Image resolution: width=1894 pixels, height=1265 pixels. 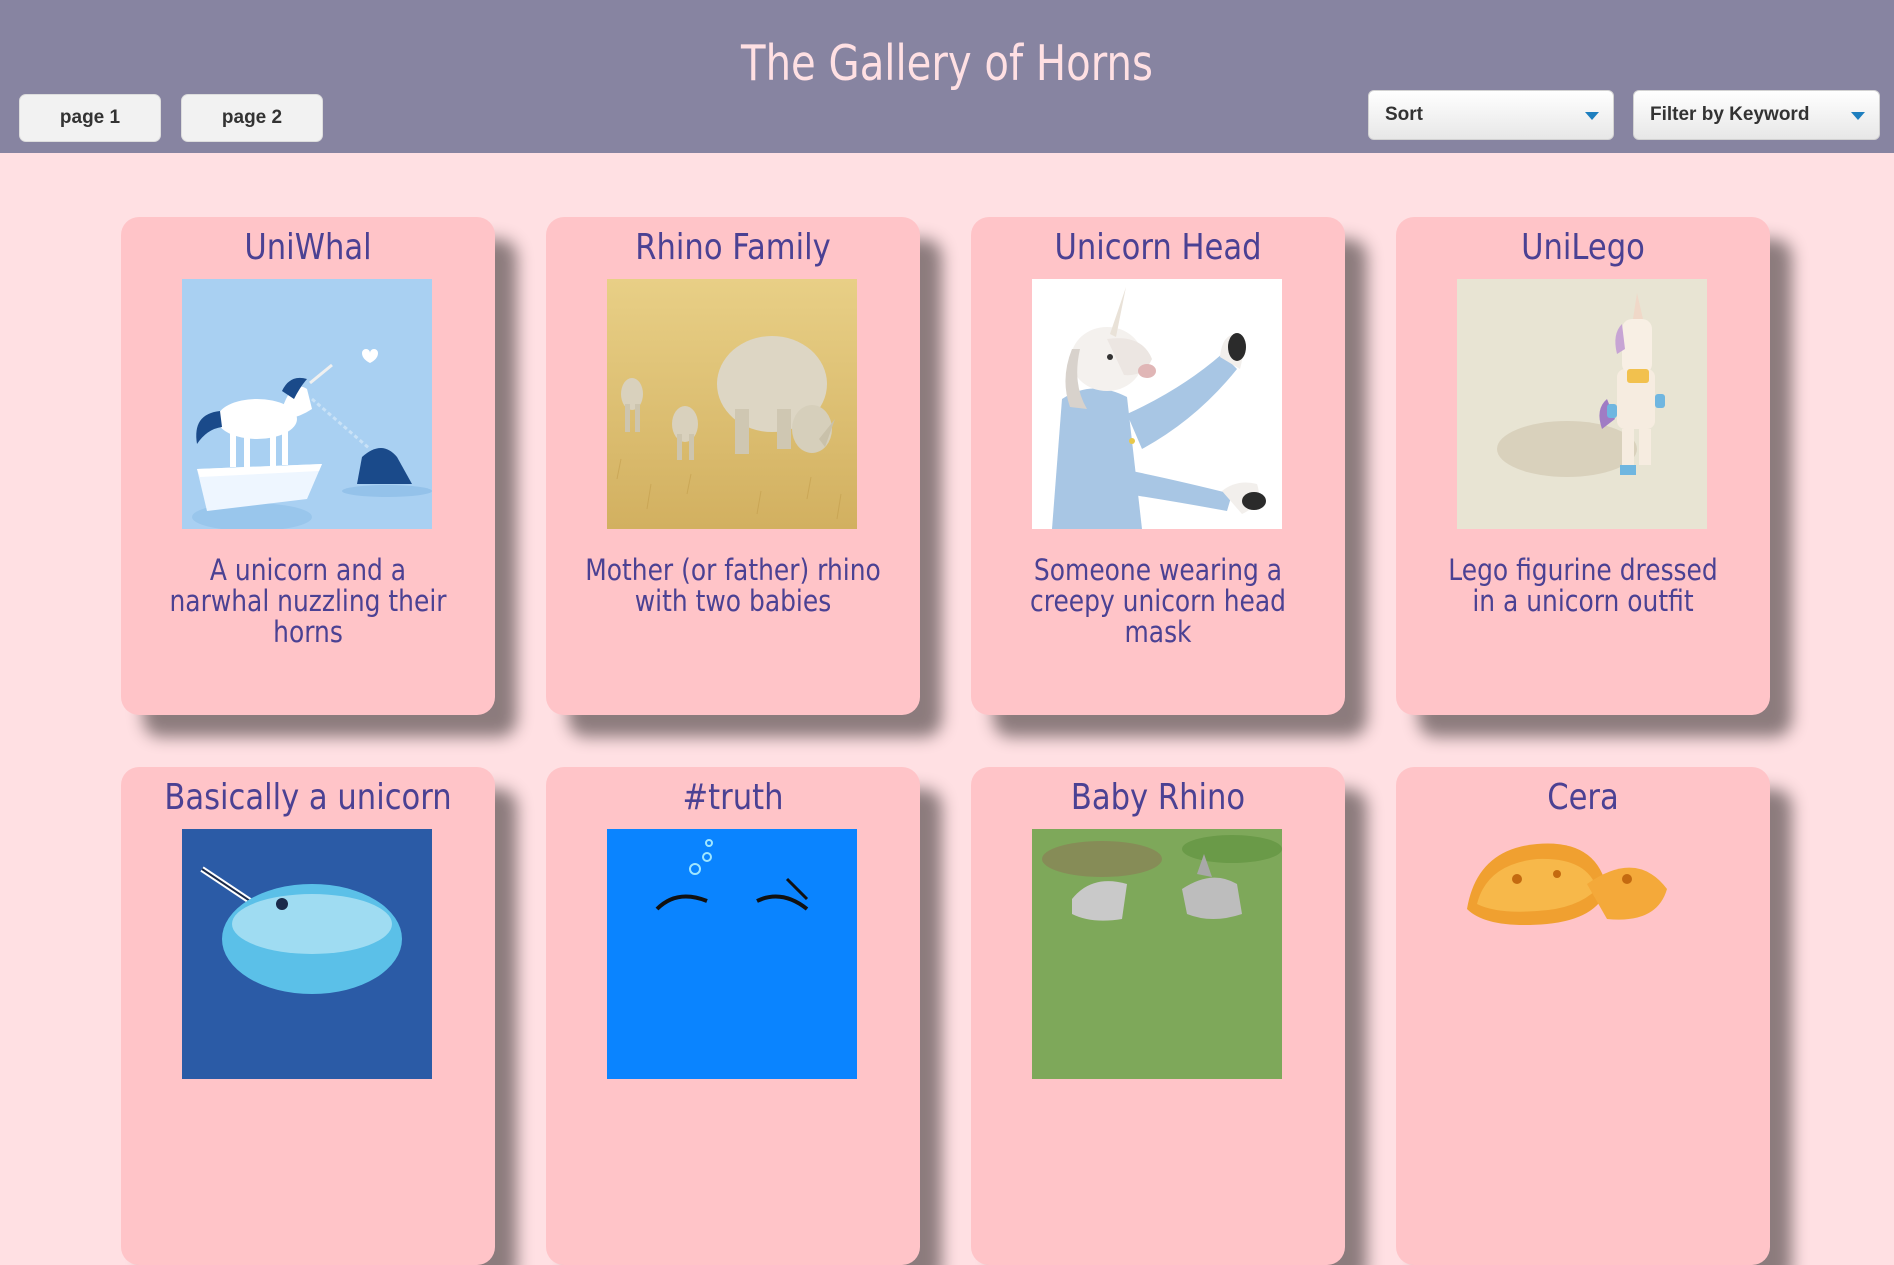 I want to click on card-title: UniWhal, so click(x=308, y=247).